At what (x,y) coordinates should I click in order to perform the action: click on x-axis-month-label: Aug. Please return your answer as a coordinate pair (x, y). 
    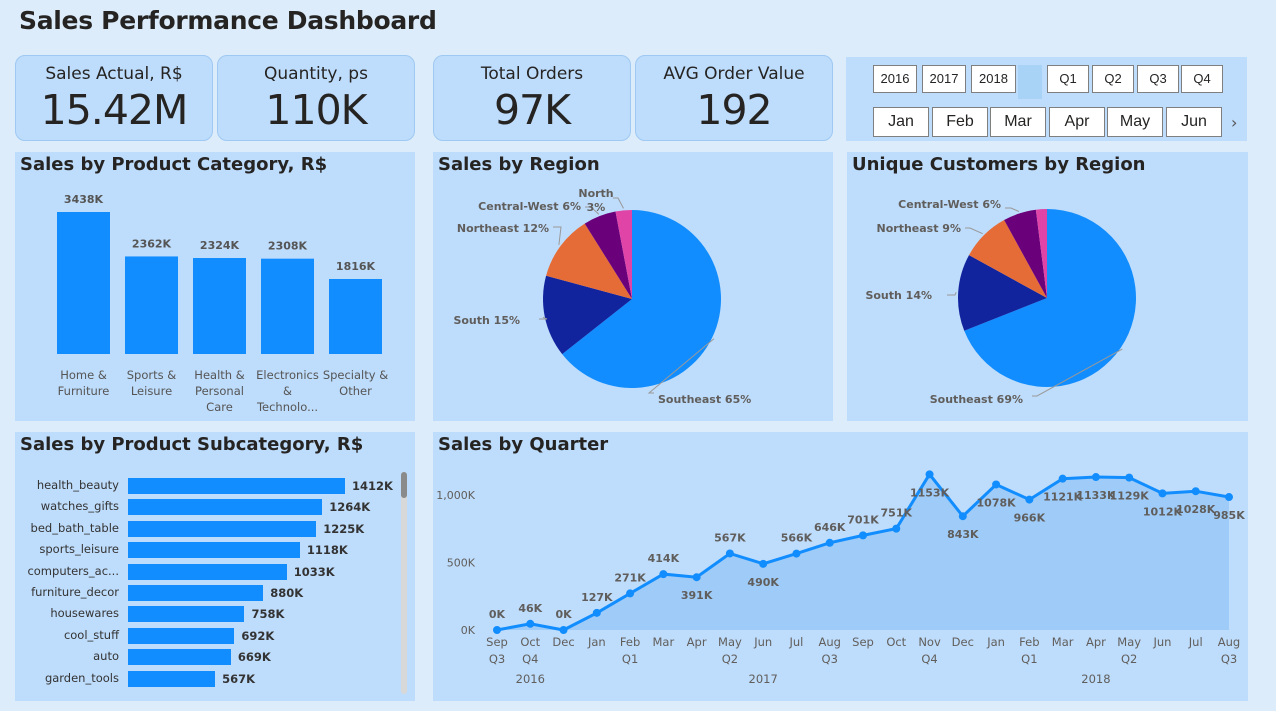
    Looking at the image, I should click on (829, 642).